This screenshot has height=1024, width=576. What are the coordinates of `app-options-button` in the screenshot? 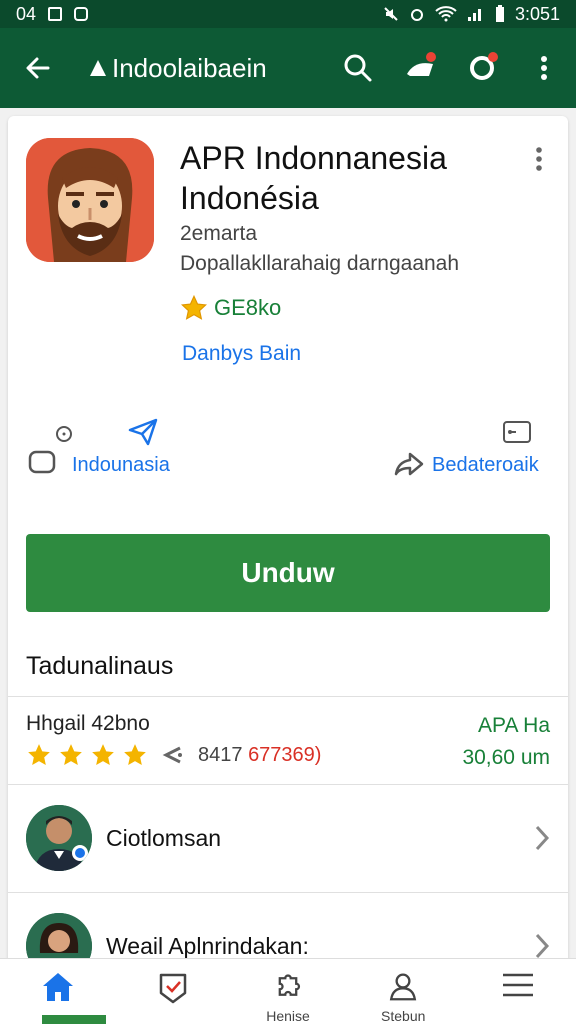 It's located at (539, 159).